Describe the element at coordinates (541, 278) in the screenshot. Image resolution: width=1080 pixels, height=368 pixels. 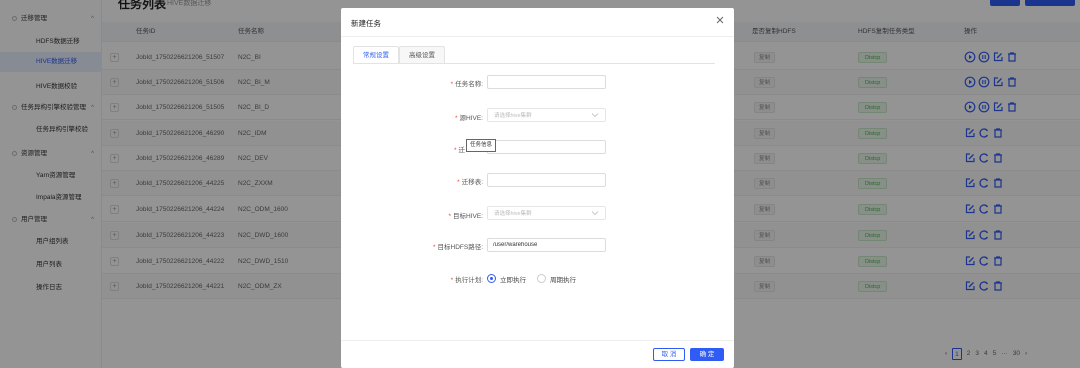
I see `radio-periodic` at that location.